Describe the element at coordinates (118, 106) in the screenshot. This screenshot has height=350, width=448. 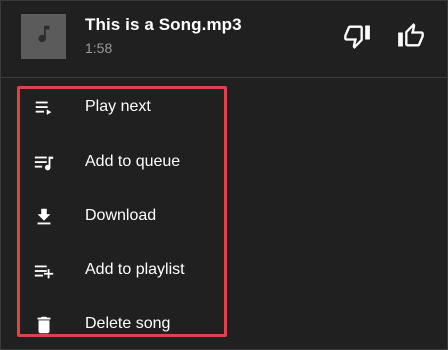
I see `menu-item-label: Play next` at that location.